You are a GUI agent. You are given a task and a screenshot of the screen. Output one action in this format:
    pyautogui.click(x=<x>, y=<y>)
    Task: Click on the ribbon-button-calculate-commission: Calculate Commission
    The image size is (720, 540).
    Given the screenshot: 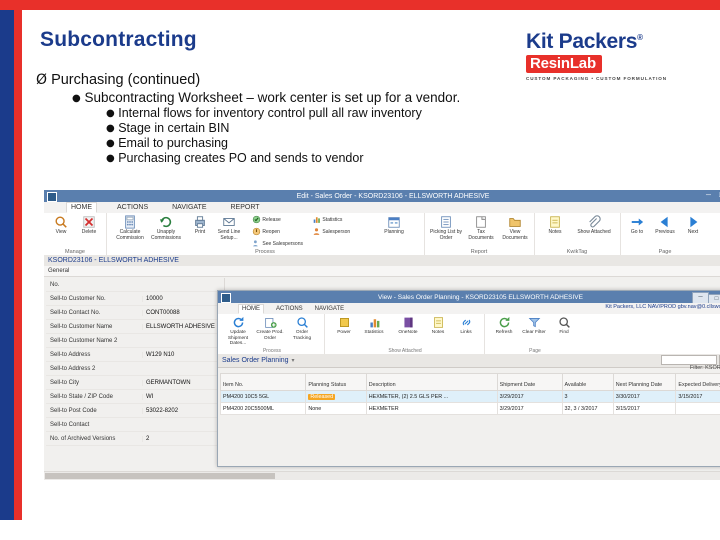 What is the action you would take?
    pyautogui.click(x=130, y=228)
    